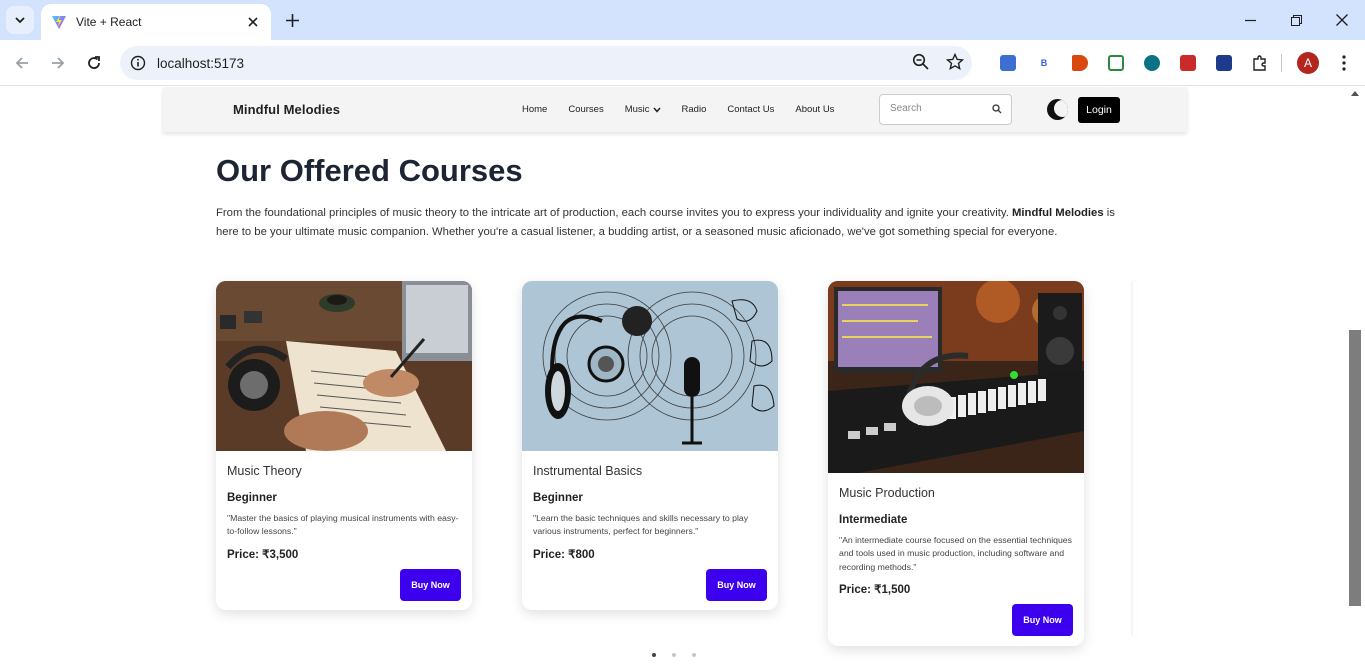  I want to click on star-icon, so click(955, 61).